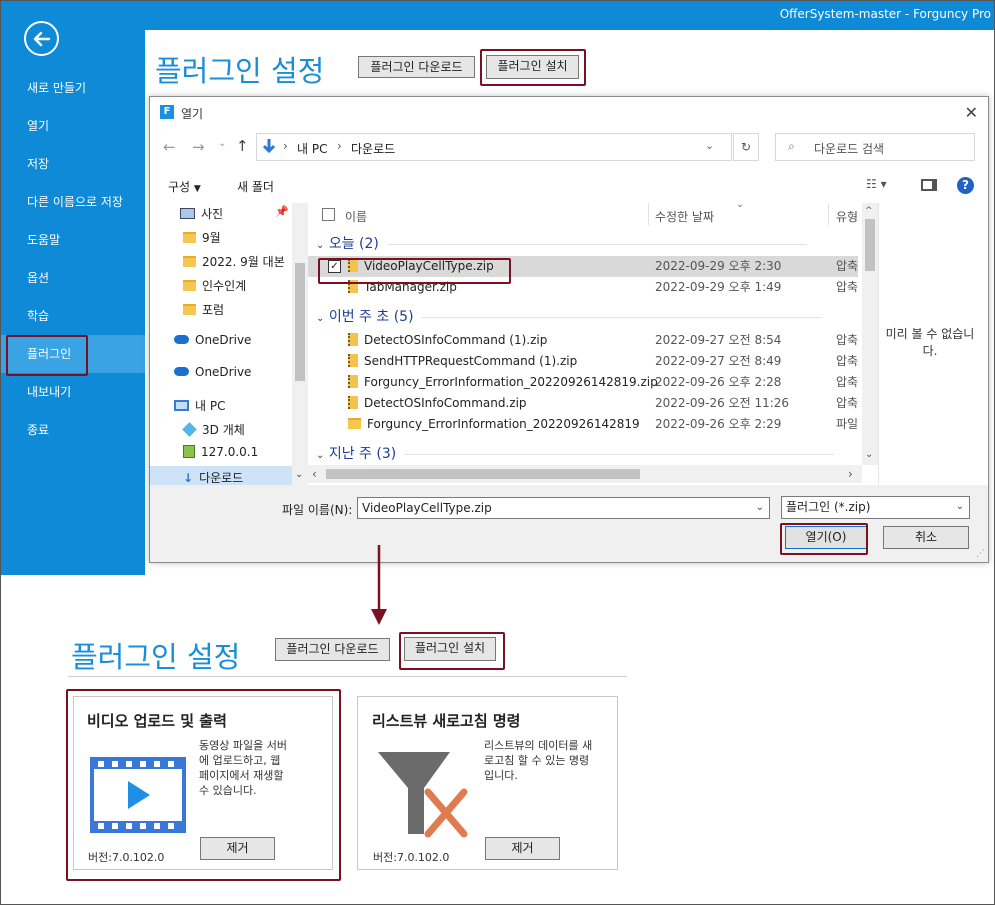 This screenshot has height=905, width=995. Describe the element at coordinates (427, 508) in the screenshot. I see `filename-value: VideoPlayCellType.zip` at that location.